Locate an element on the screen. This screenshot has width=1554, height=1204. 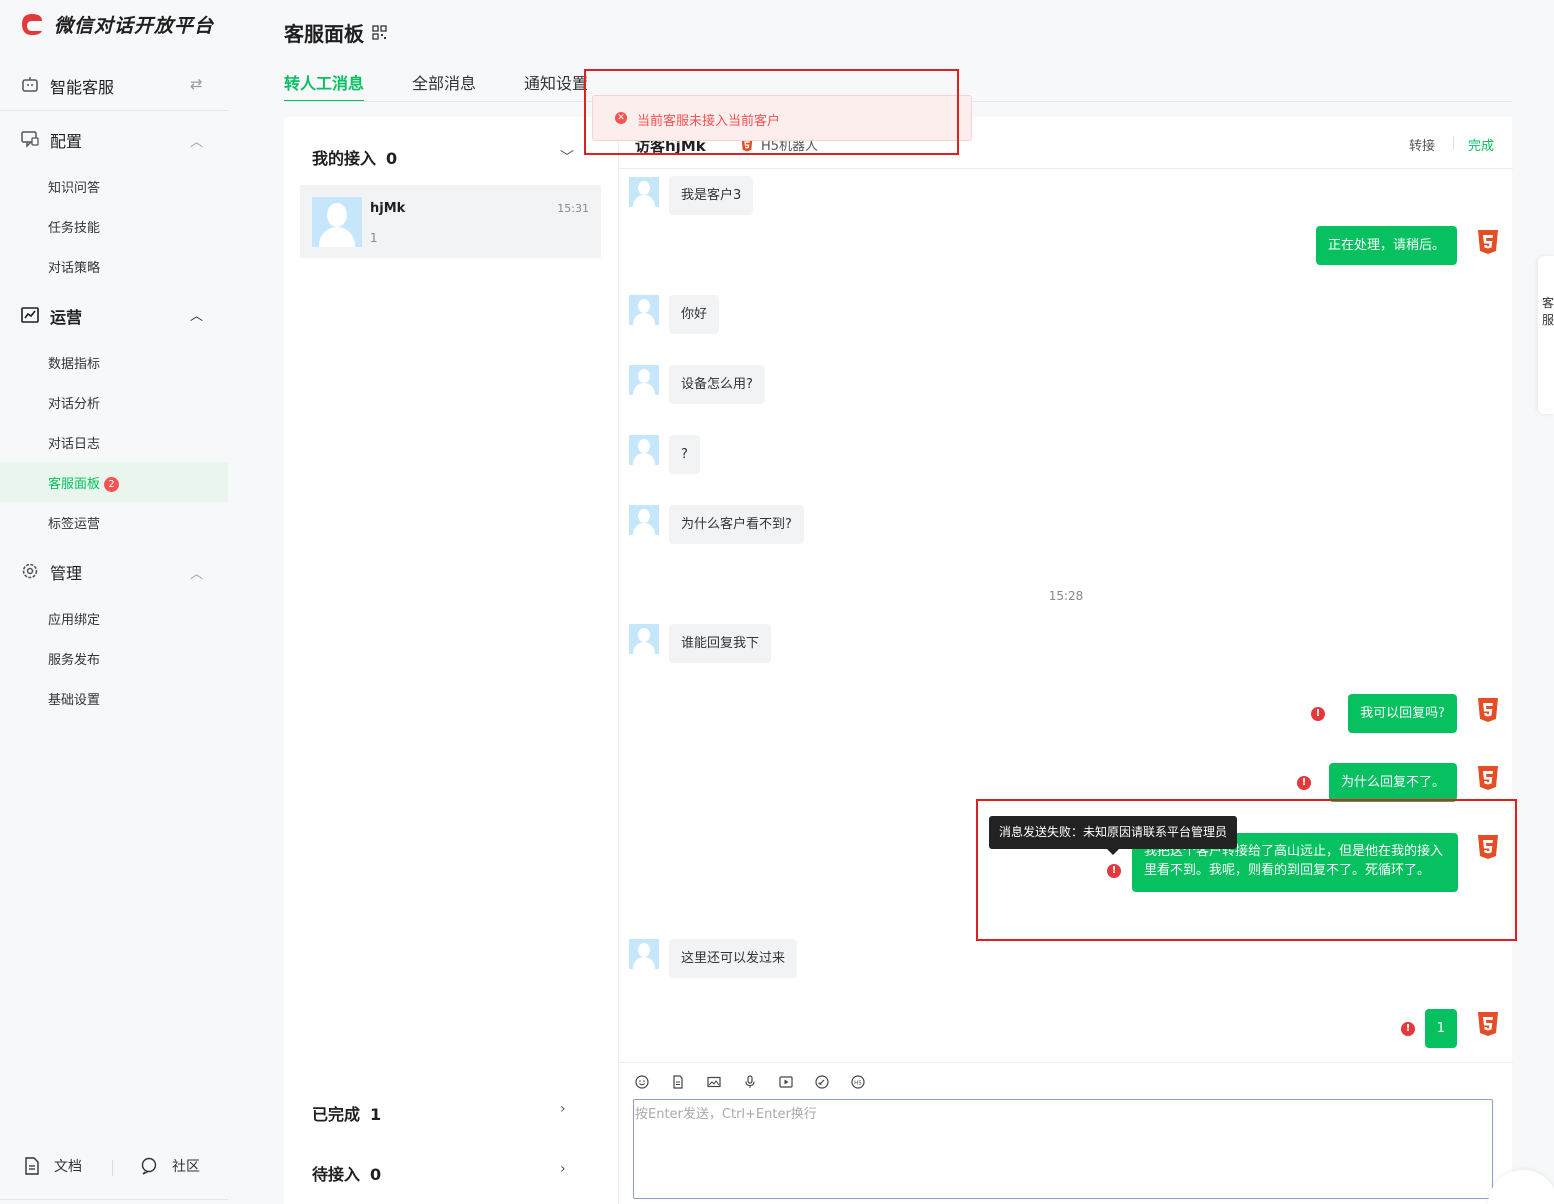
image-icon is located at coordinates (714, 1082).